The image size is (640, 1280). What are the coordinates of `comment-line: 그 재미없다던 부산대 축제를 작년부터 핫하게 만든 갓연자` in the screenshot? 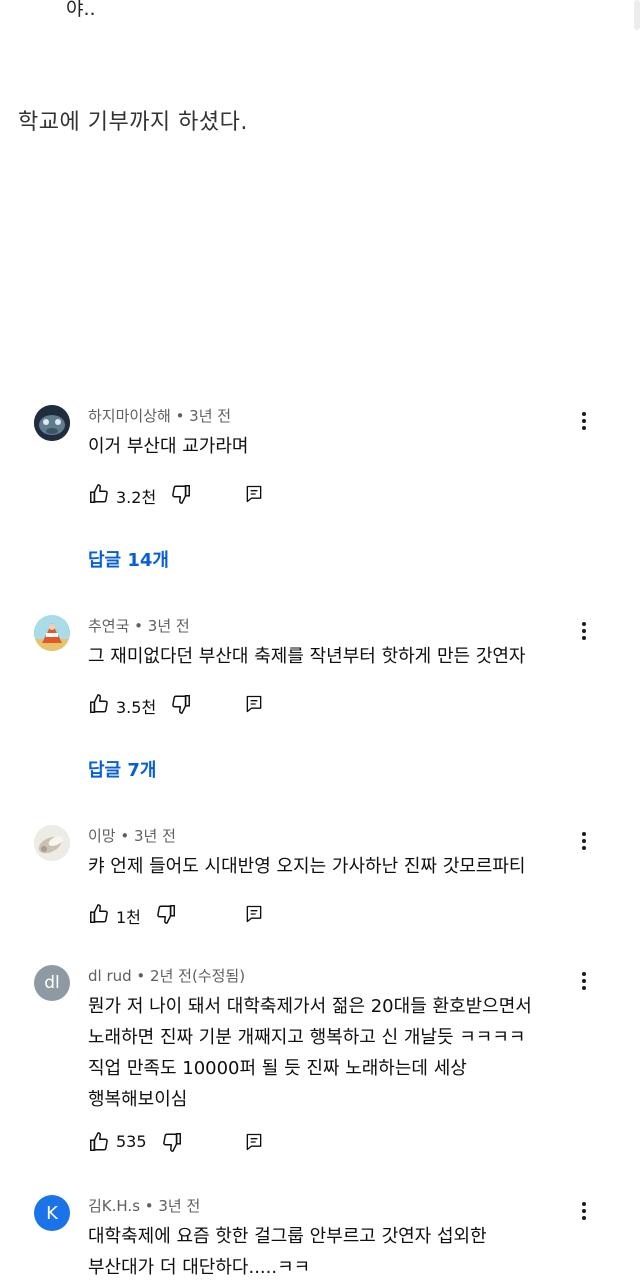 It's located at (307, 656).